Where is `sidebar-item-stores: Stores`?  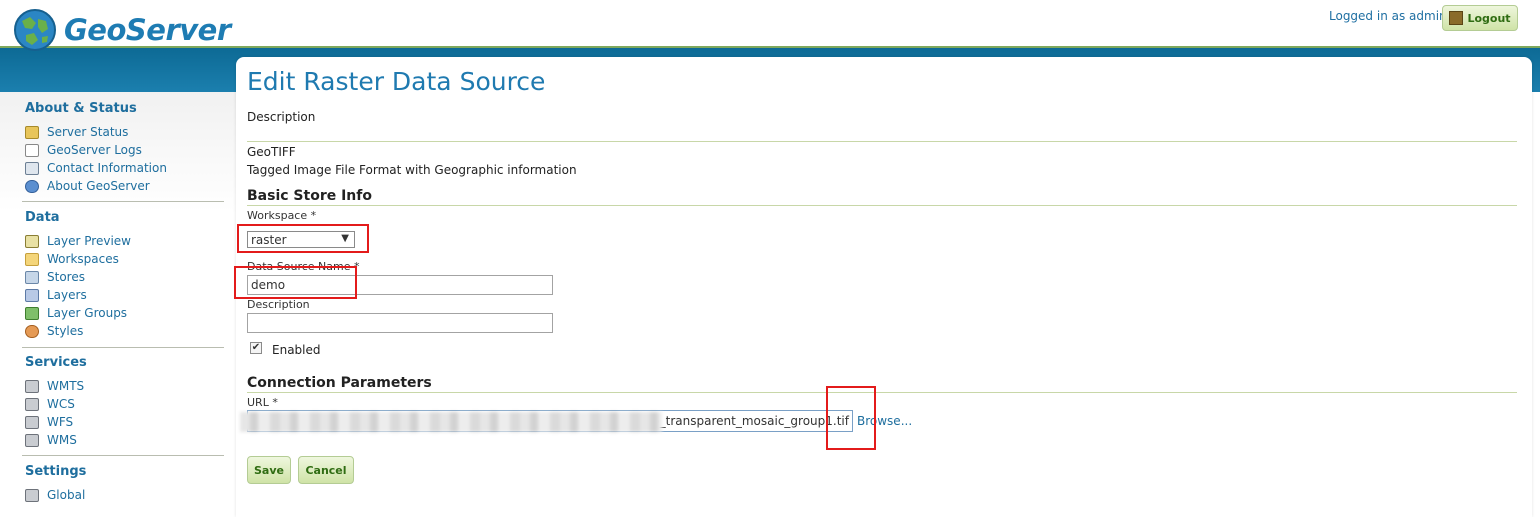 sidebar-item-stores: Stores is located at coordinates (78, 277).